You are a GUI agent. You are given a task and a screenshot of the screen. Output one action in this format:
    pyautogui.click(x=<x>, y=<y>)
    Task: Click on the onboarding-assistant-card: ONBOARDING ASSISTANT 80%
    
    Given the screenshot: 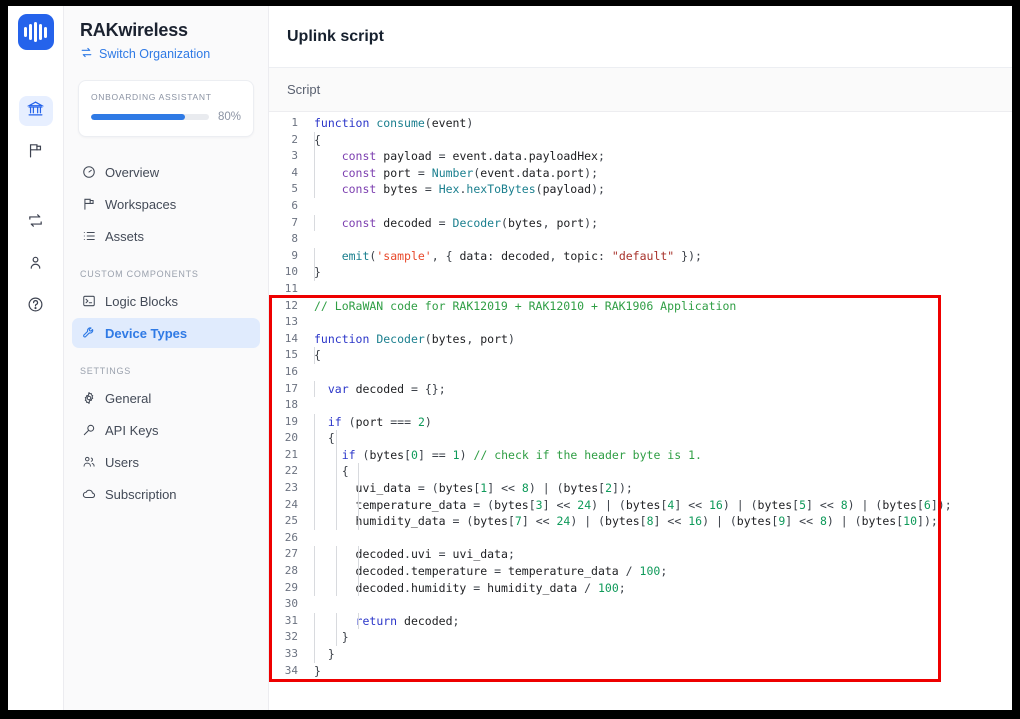 What is the action you would take?
    pyautogui.click(x=166, y=108)
    